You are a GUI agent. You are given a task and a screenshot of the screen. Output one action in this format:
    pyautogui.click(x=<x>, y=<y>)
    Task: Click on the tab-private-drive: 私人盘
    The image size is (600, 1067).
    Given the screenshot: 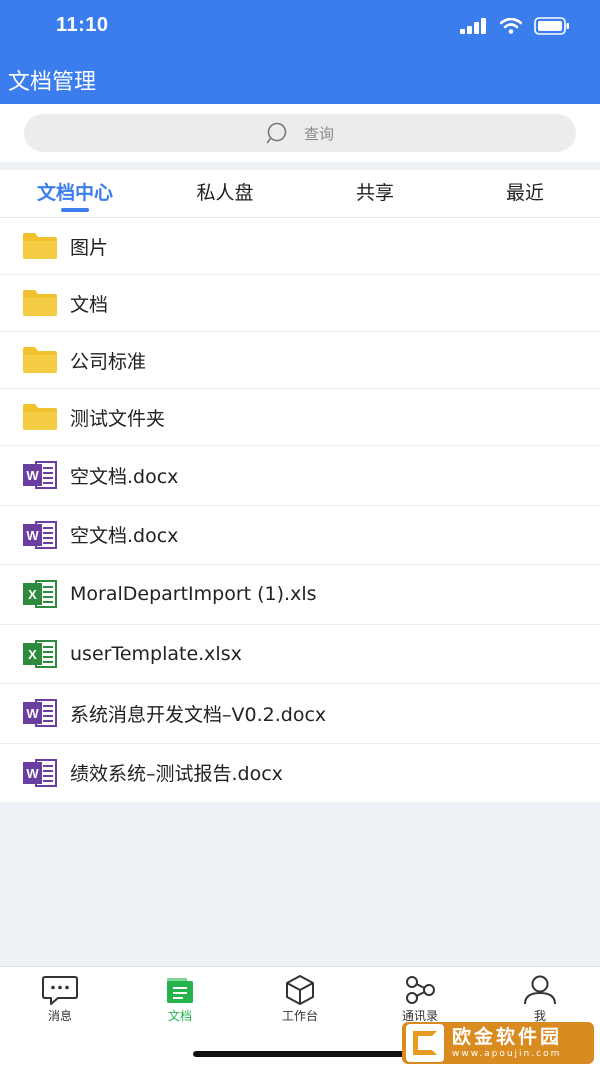 What is the action you would take?
    pyautogui.click(x=225, y=194)
    